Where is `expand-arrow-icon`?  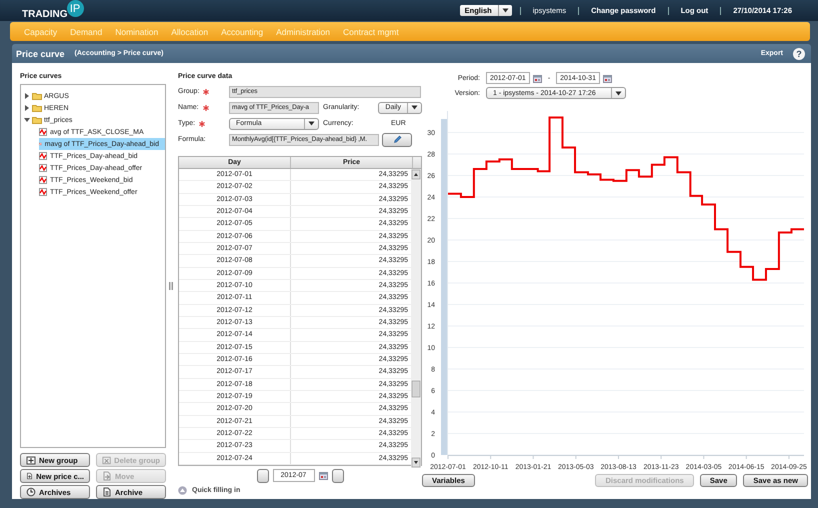
expand-arrow-icon is located at coordinates (27, 120).